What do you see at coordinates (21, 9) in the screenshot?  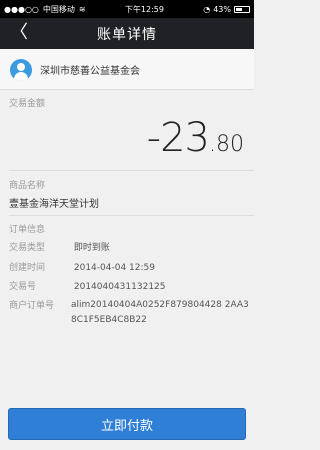 I see `signal-strength-icon: ●●●○○` at bounding box center [21, 9].